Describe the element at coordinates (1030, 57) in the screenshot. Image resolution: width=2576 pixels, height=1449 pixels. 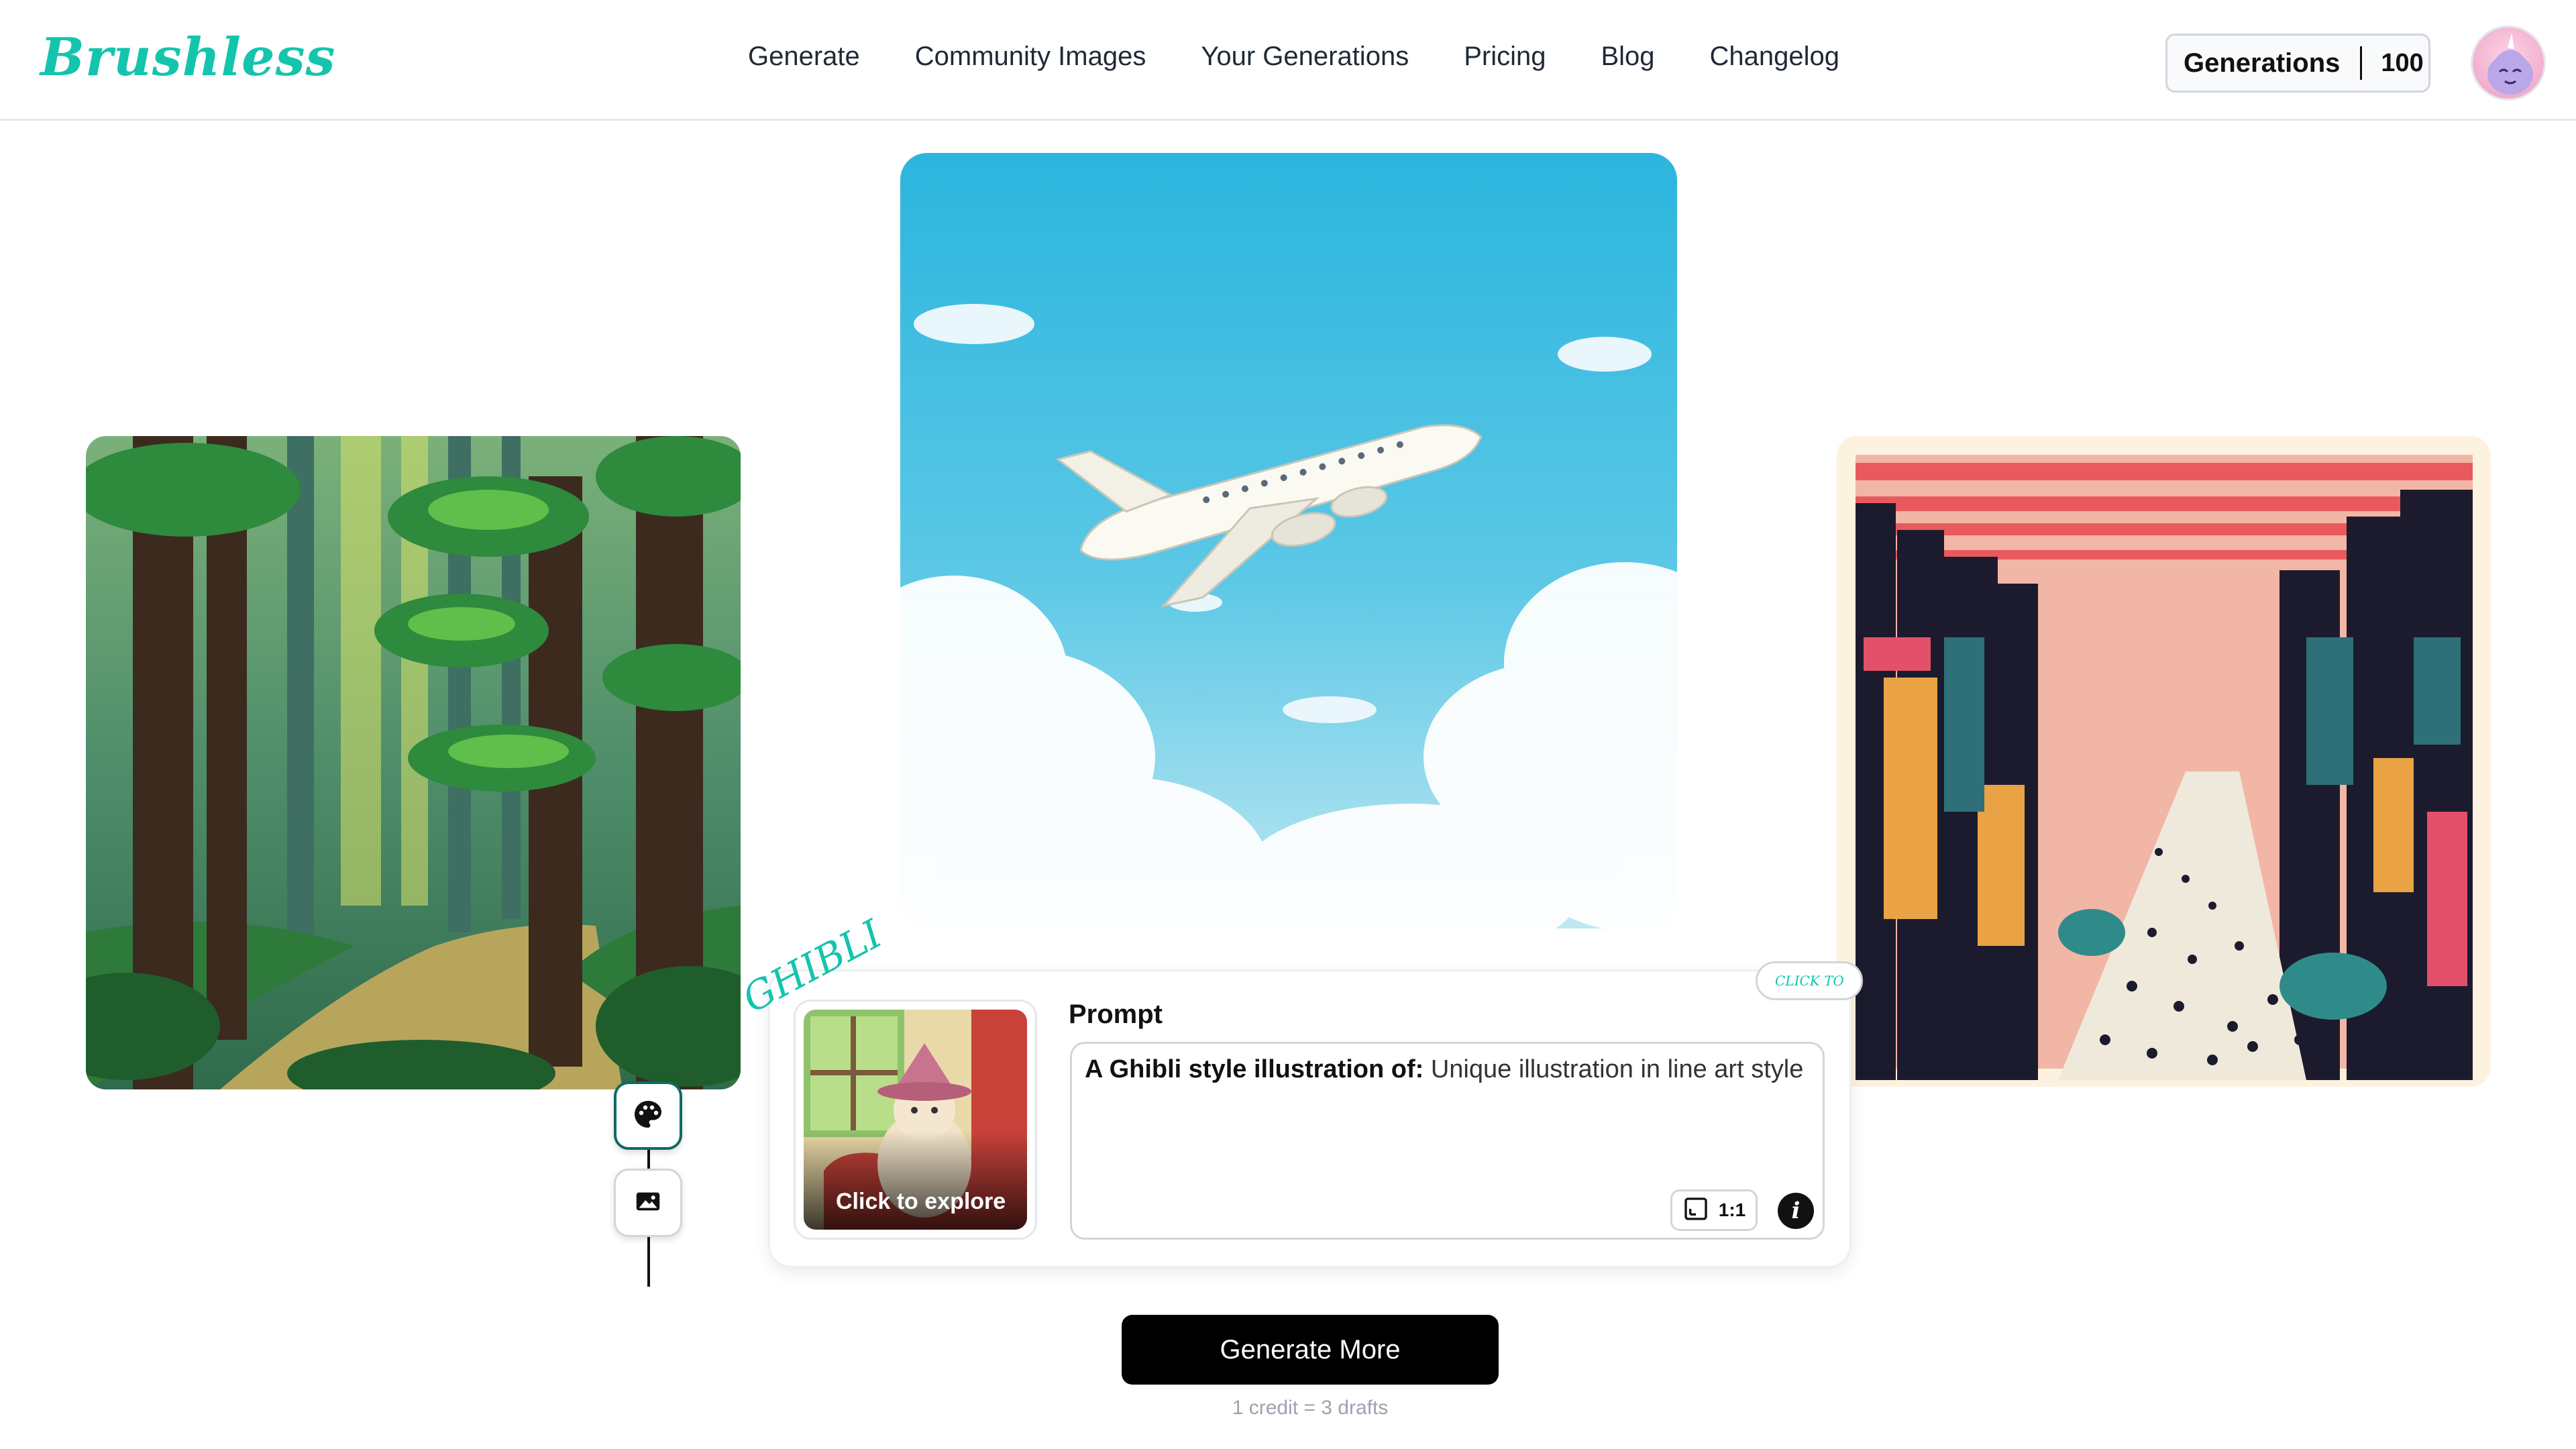
I see `nav-community-images: Community Images` at that location.